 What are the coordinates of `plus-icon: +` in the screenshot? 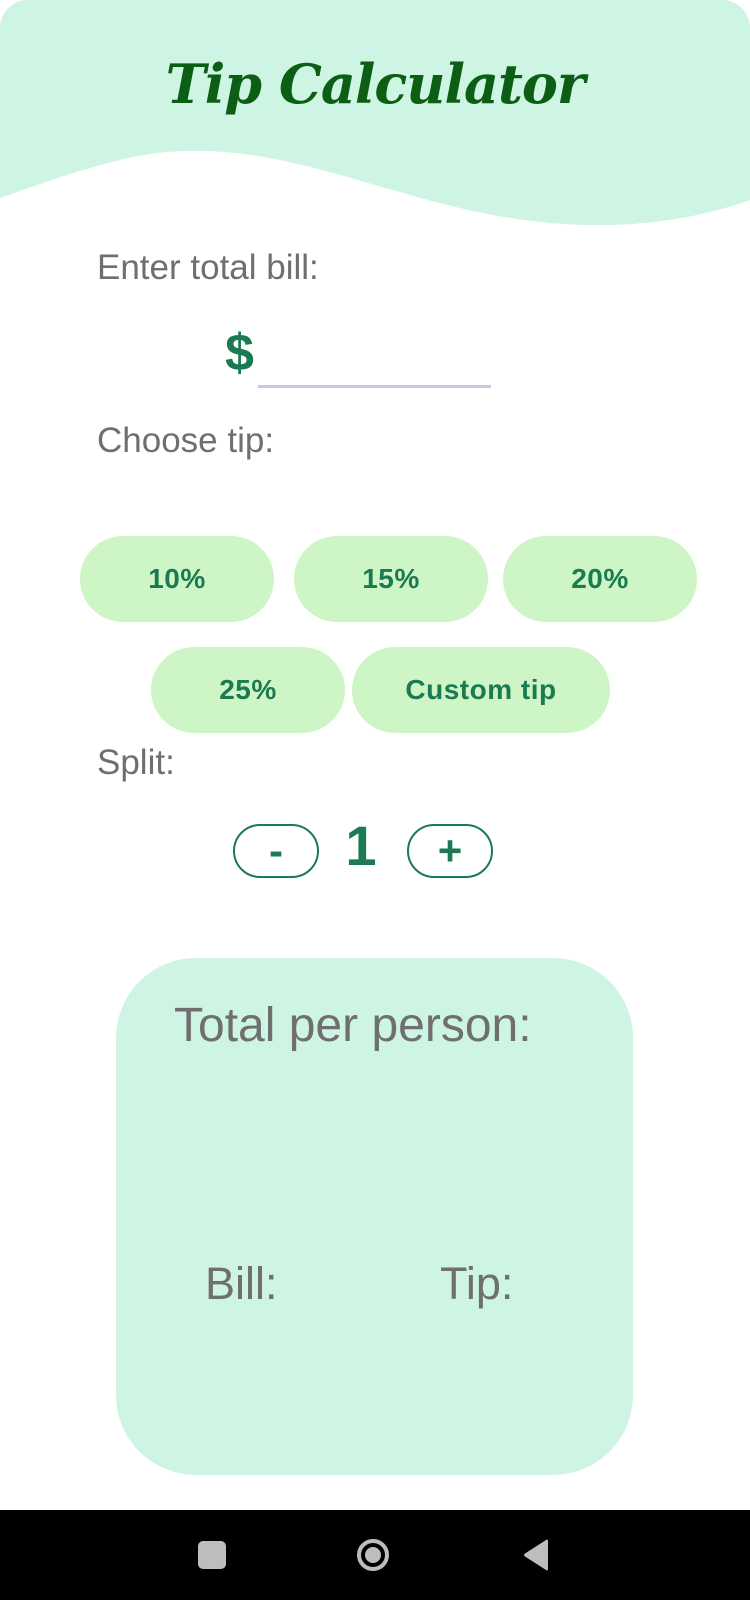 It's located at (450, 850).